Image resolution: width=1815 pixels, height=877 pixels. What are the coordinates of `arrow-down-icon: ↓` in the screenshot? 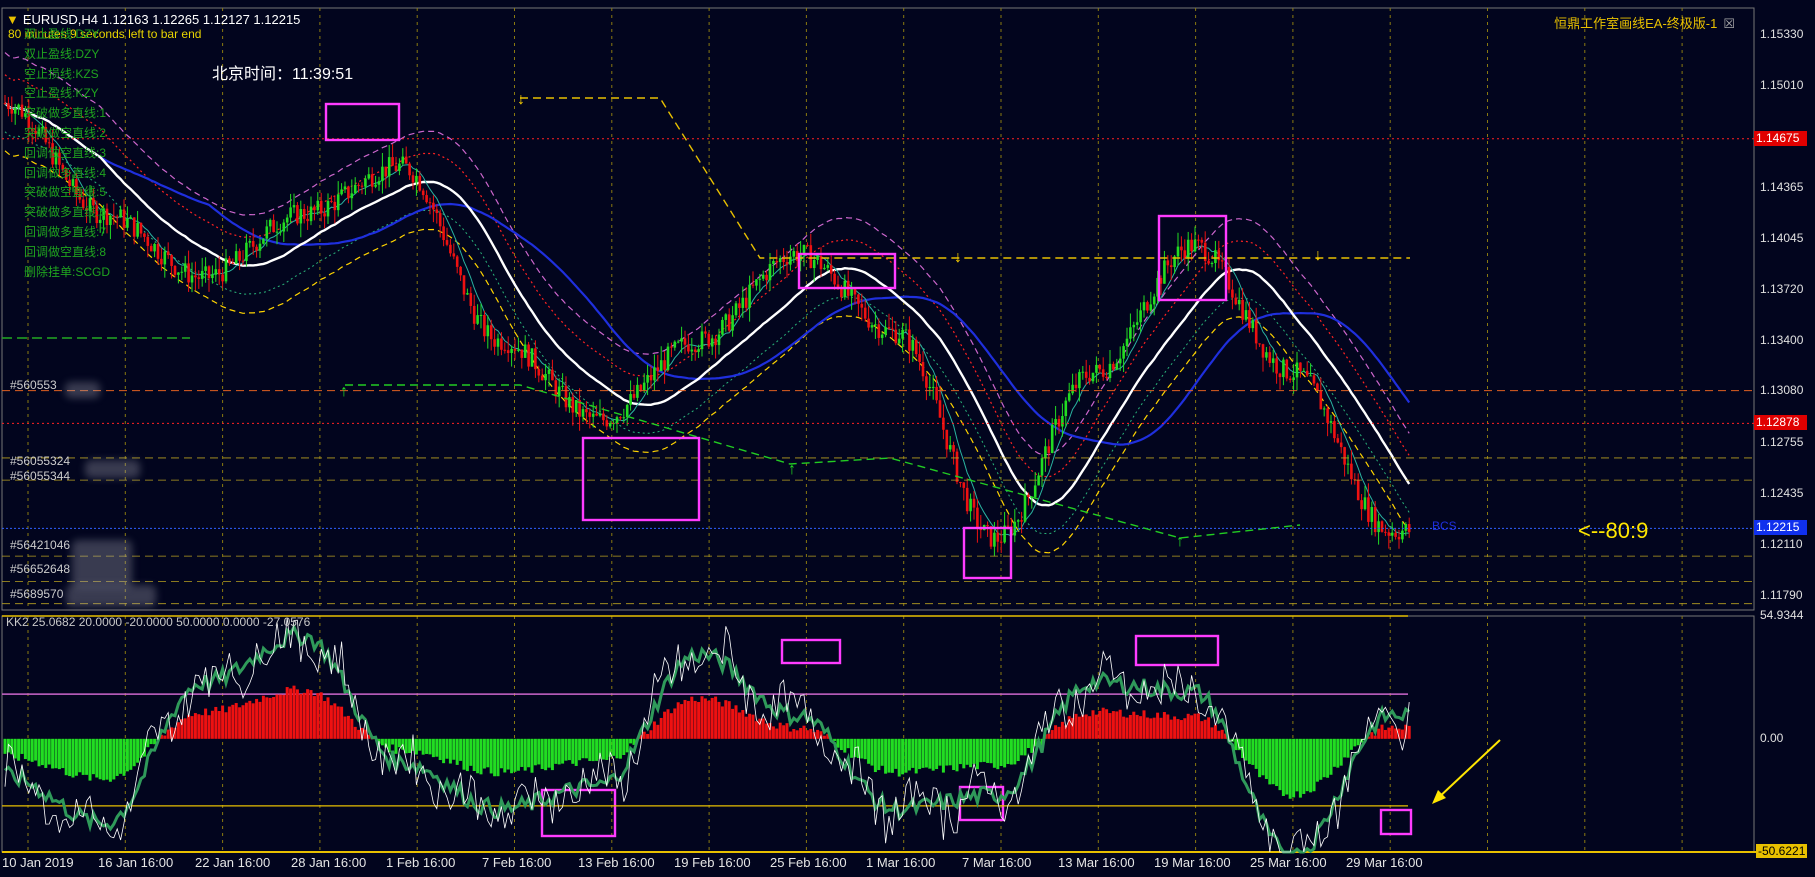 It's located at (958, 257).